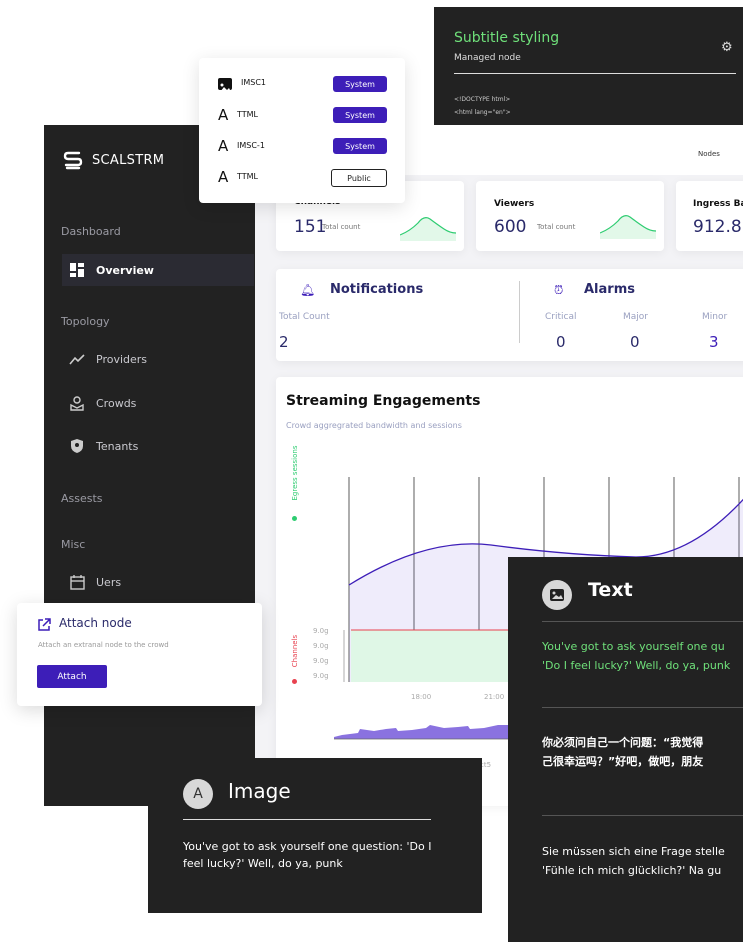 Image resolution: width=743 pixels, height=942 pixels. Describe the element at coordinates (561, 317) in the screenshot. I see `critical-label: Critical` at that location.